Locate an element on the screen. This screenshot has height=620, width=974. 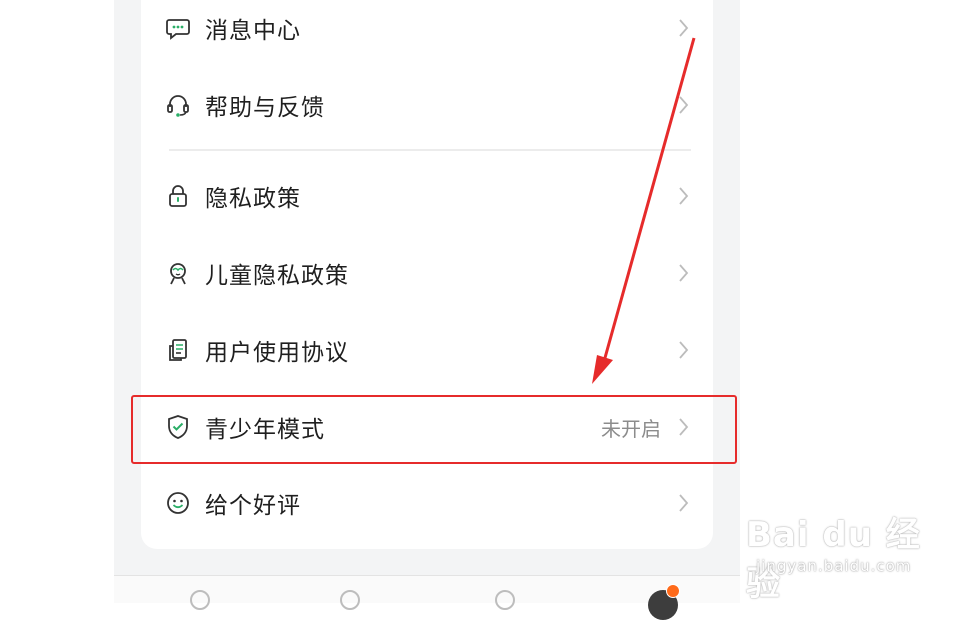
smile-icon is located at coordinates (178, 503).